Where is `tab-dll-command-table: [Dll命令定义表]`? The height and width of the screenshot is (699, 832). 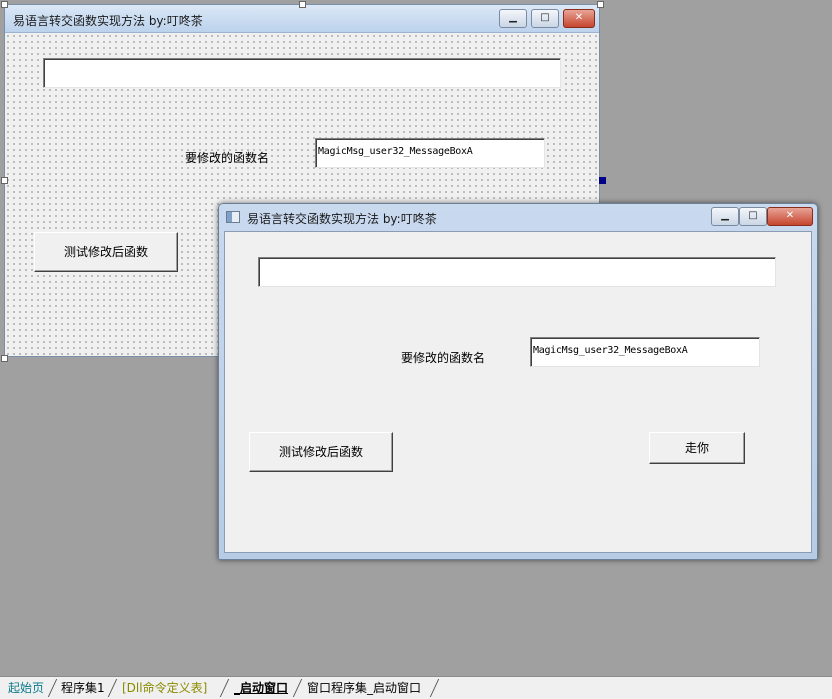
tab-dll-command-table: [Dll命令定义表] is located at coordinates (164, 688).